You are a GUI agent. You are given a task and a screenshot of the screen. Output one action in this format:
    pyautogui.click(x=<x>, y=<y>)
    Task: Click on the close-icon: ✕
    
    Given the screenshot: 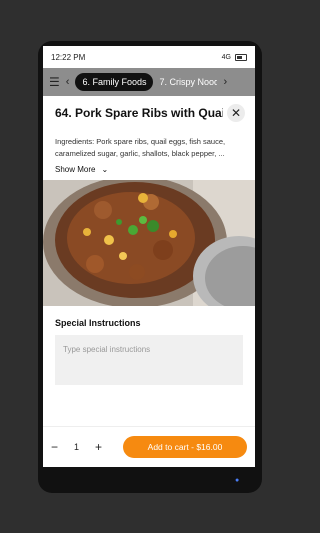 What is the action you would take?
    pyautogui.click(x=236, y=113)
    